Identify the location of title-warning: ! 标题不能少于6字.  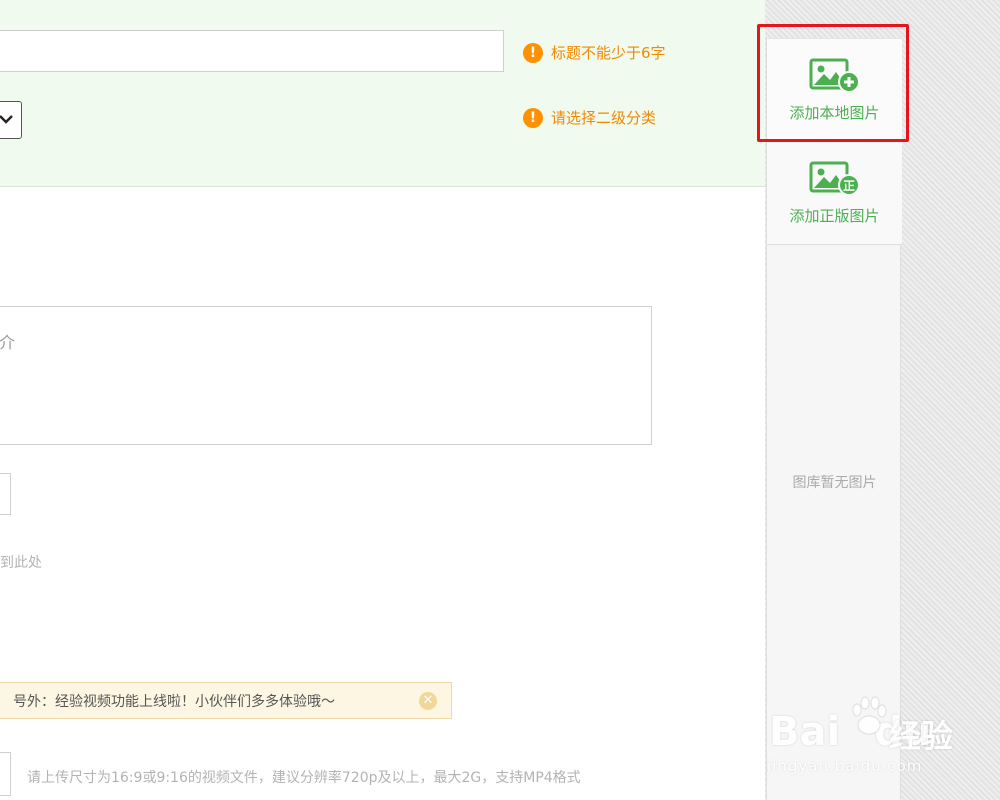
(594, 52).